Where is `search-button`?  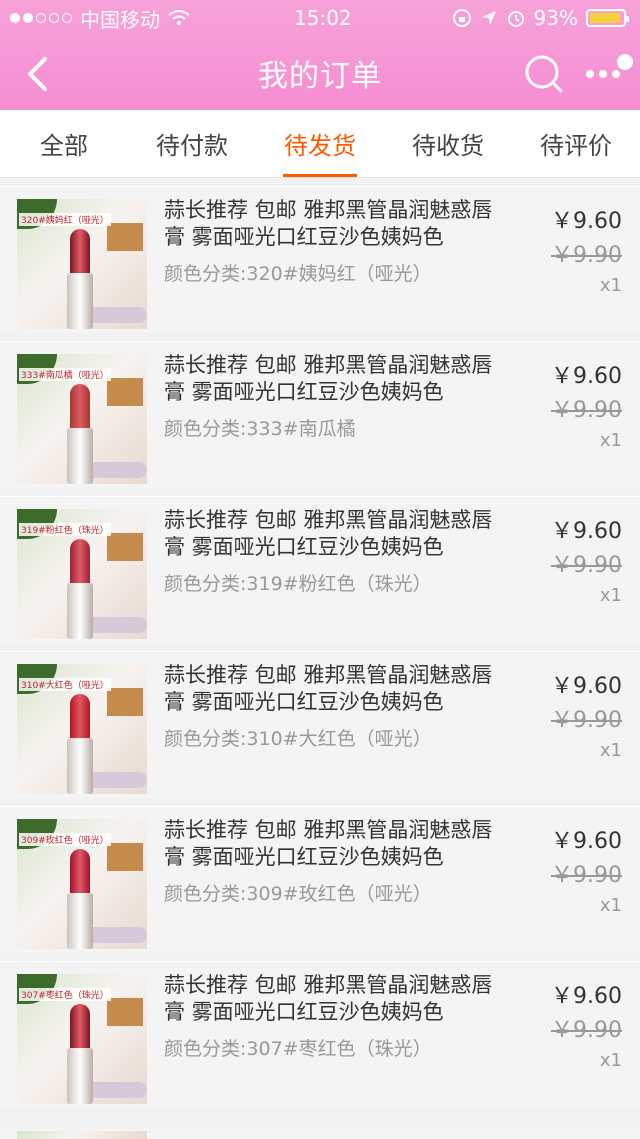
search-button is located at coordinates (544, 74).